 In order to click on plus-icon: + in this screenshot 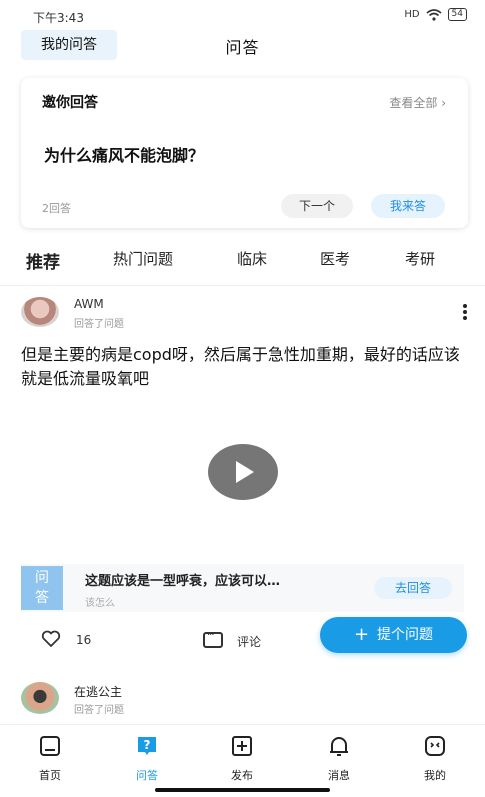, I will do `click(361, 634)`.